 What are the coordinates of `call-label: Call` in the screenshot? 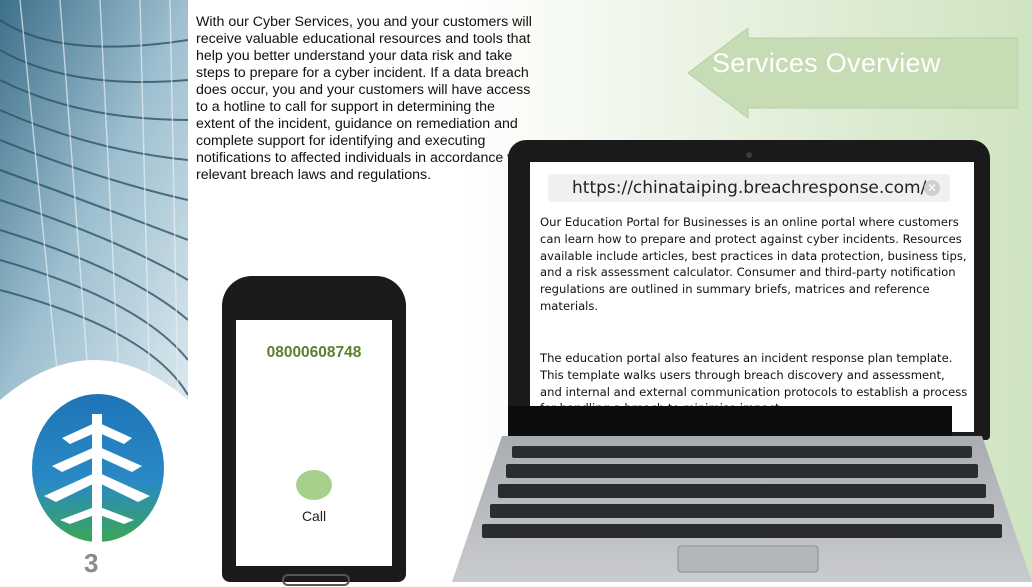 It's located at (314, 516).